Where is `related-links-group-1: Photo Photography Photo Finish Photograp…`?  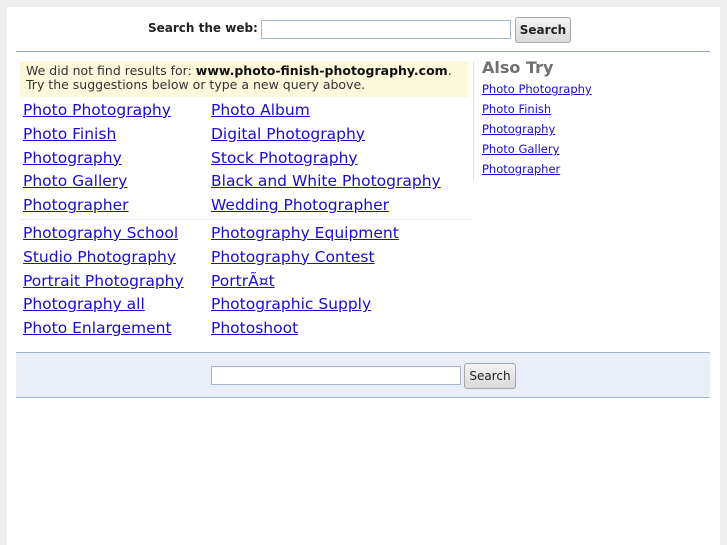
related-links-group-1: Photo Photography Photo Finish Photograp… is located at coordinates (245, 159).